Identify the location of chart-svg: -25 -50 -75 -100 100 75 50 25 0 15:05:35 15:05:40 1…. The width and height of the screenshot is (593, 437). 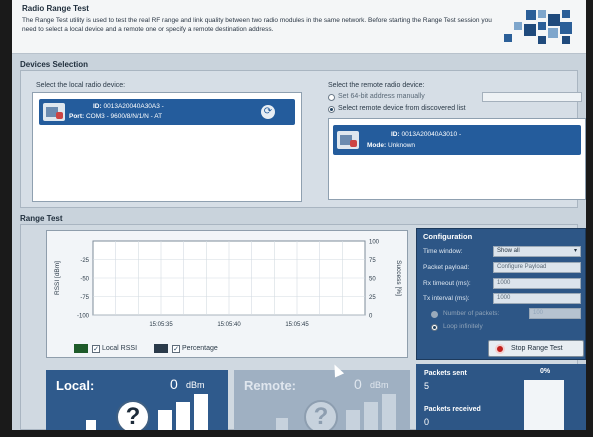
(228, 284).